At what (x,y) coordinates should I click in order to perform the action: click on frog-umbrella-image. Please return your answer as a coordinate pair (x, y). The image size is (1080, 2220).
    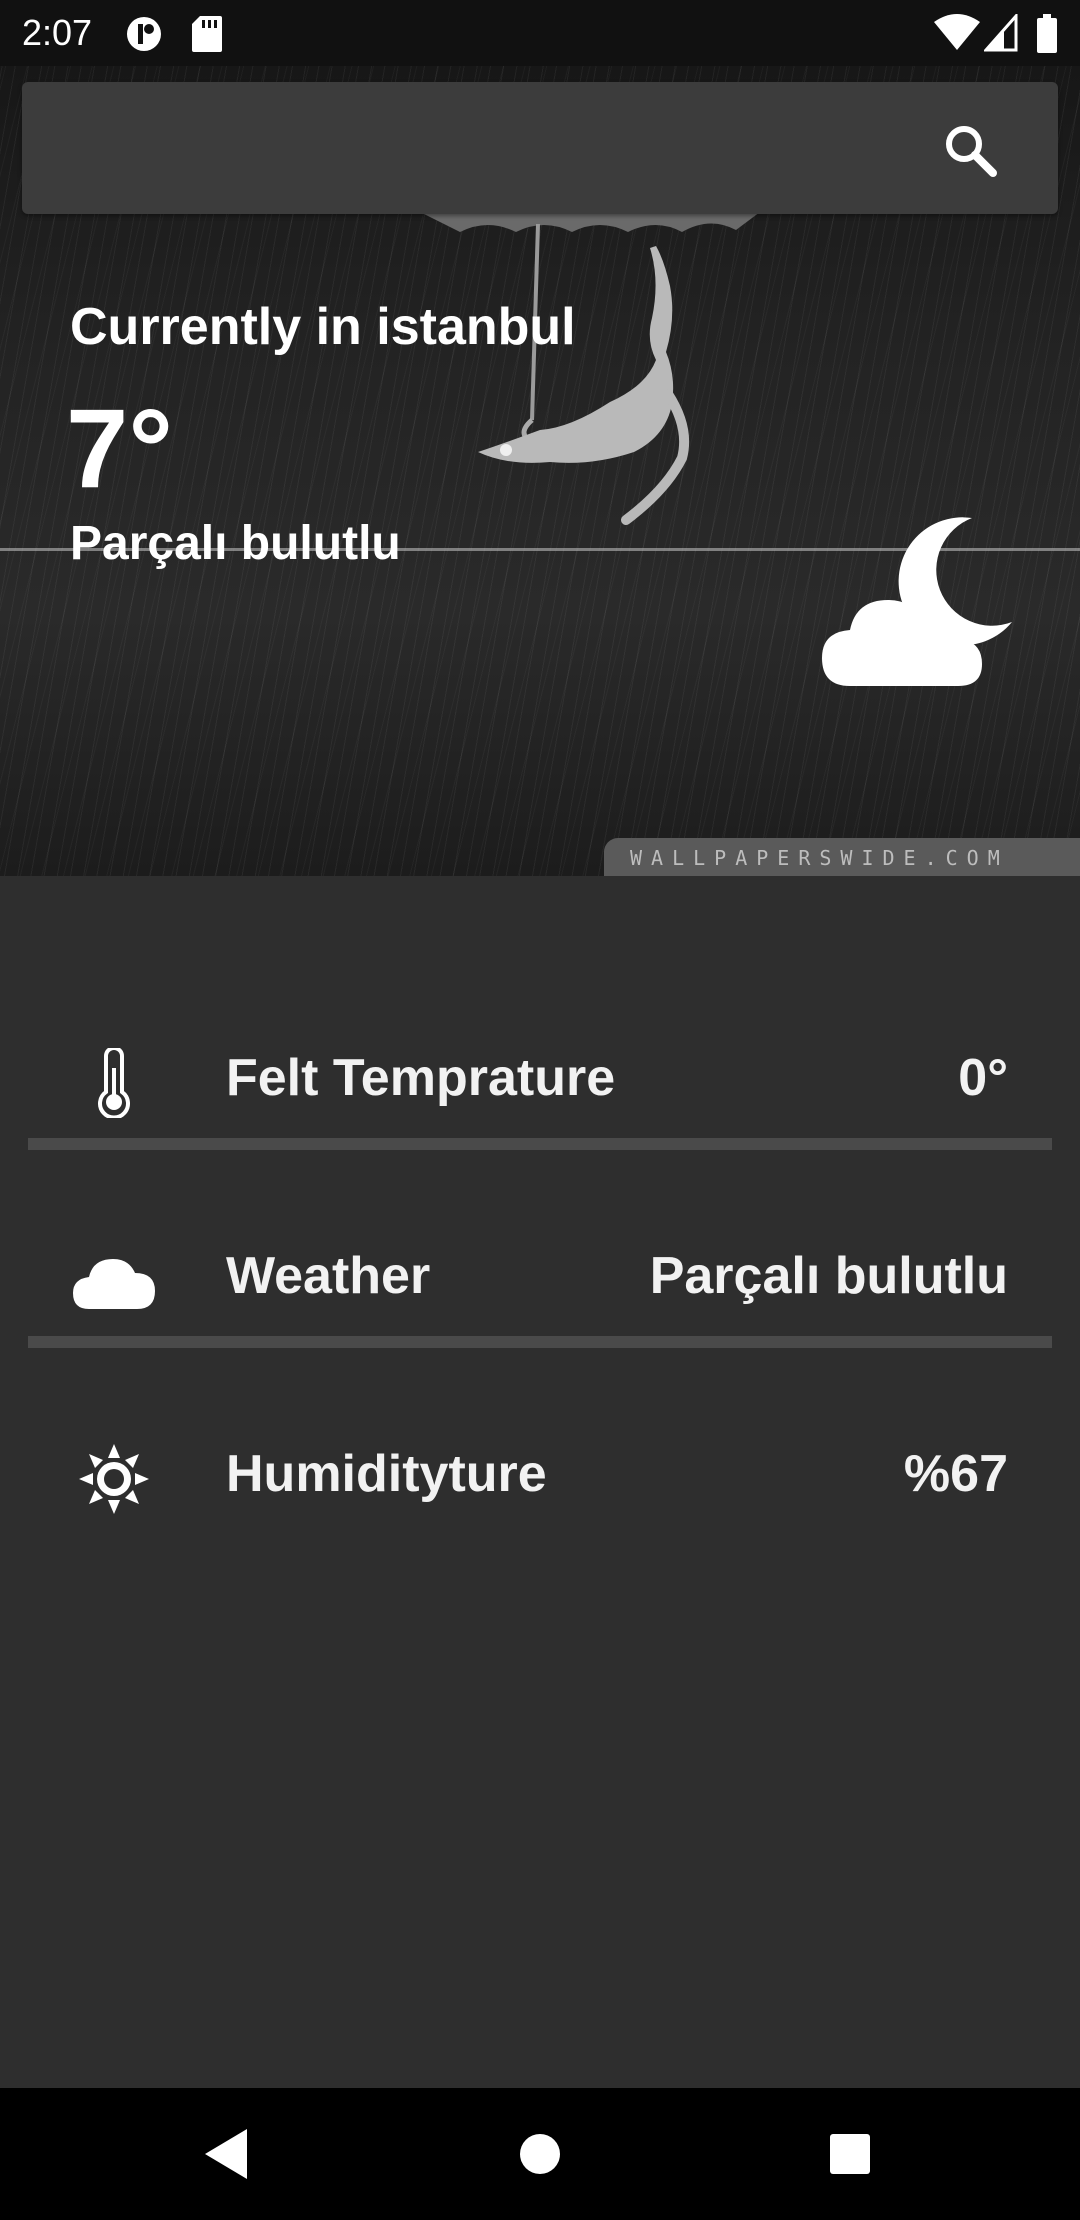
    Looking at the image, I should click on (590, 358).